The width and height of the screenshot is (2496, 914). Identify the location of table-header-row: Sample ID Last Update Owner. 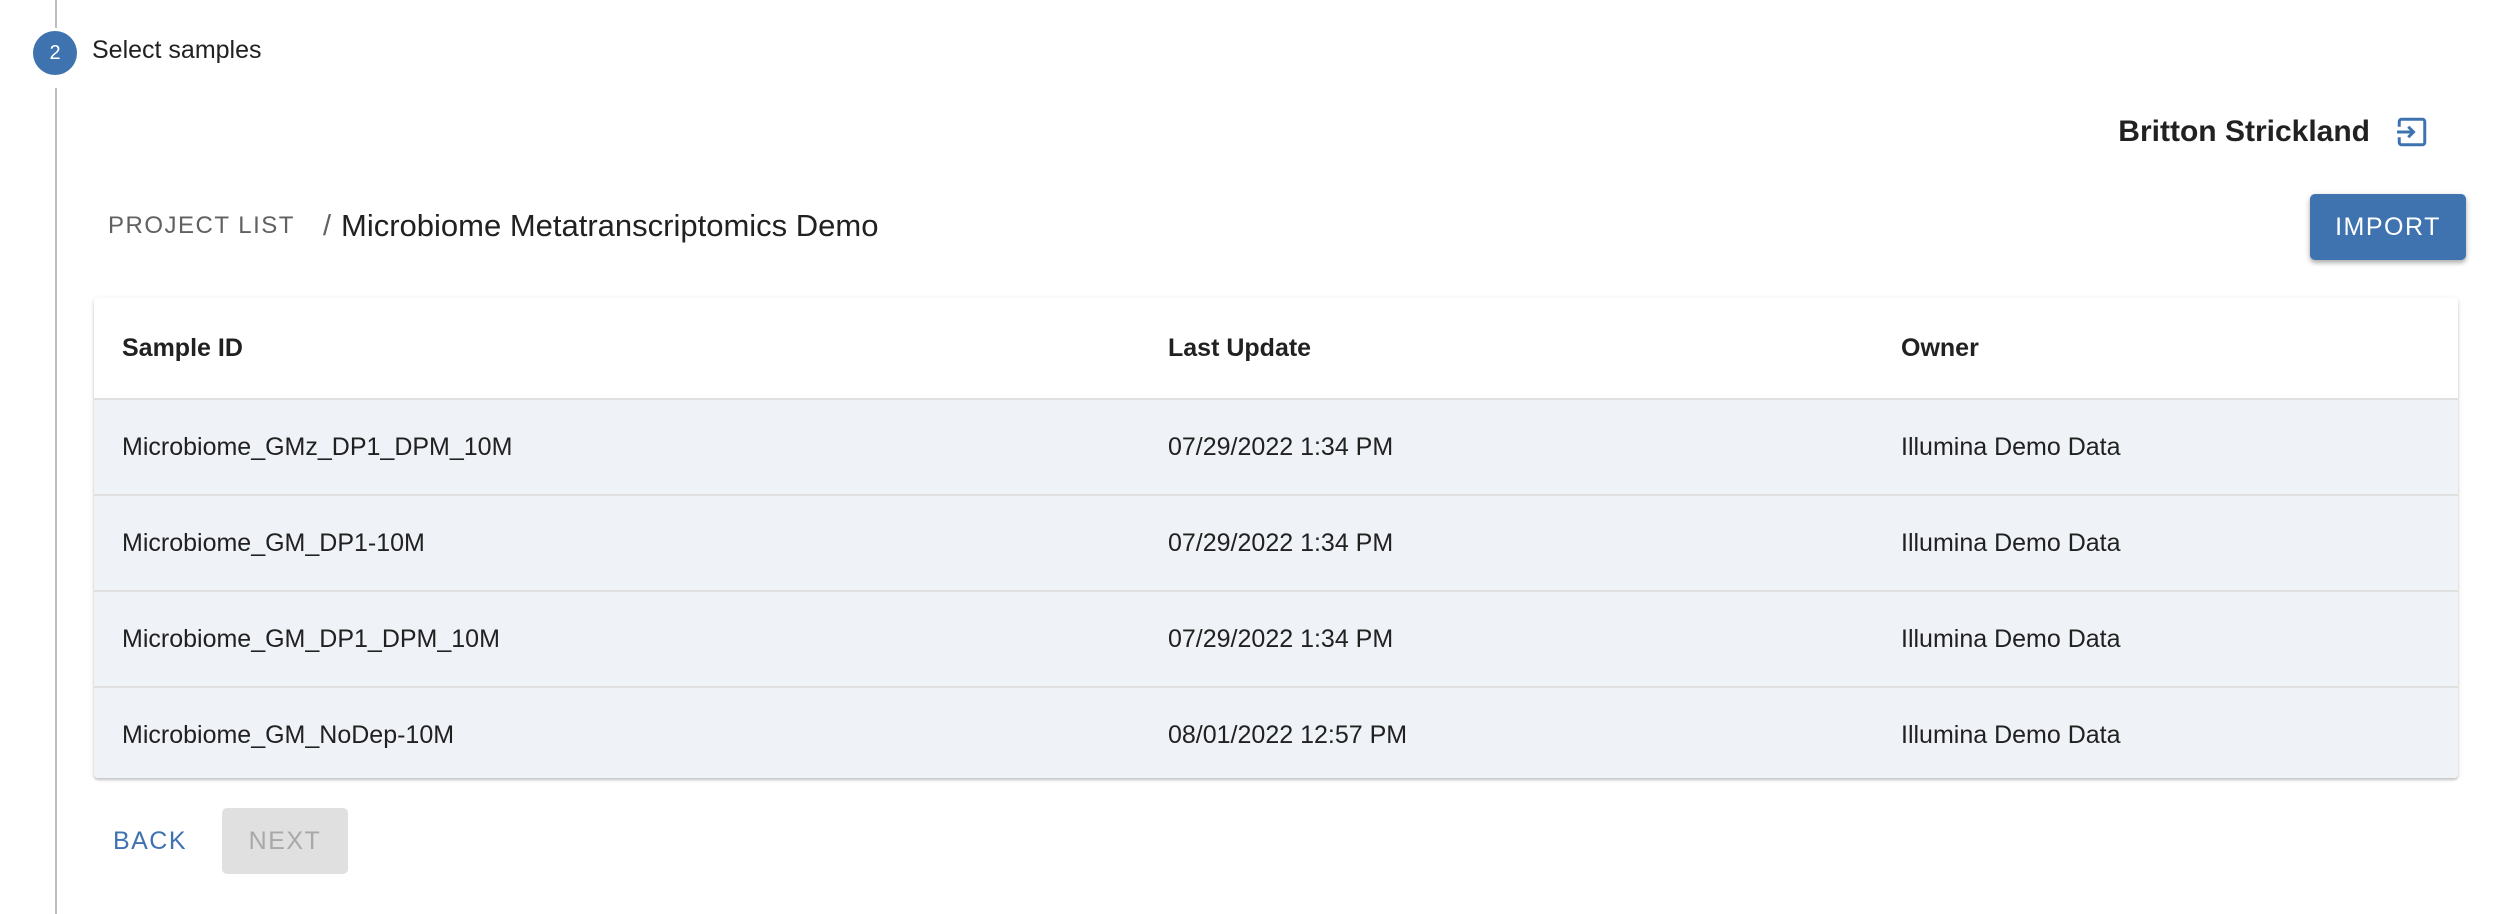
(1276, 349).